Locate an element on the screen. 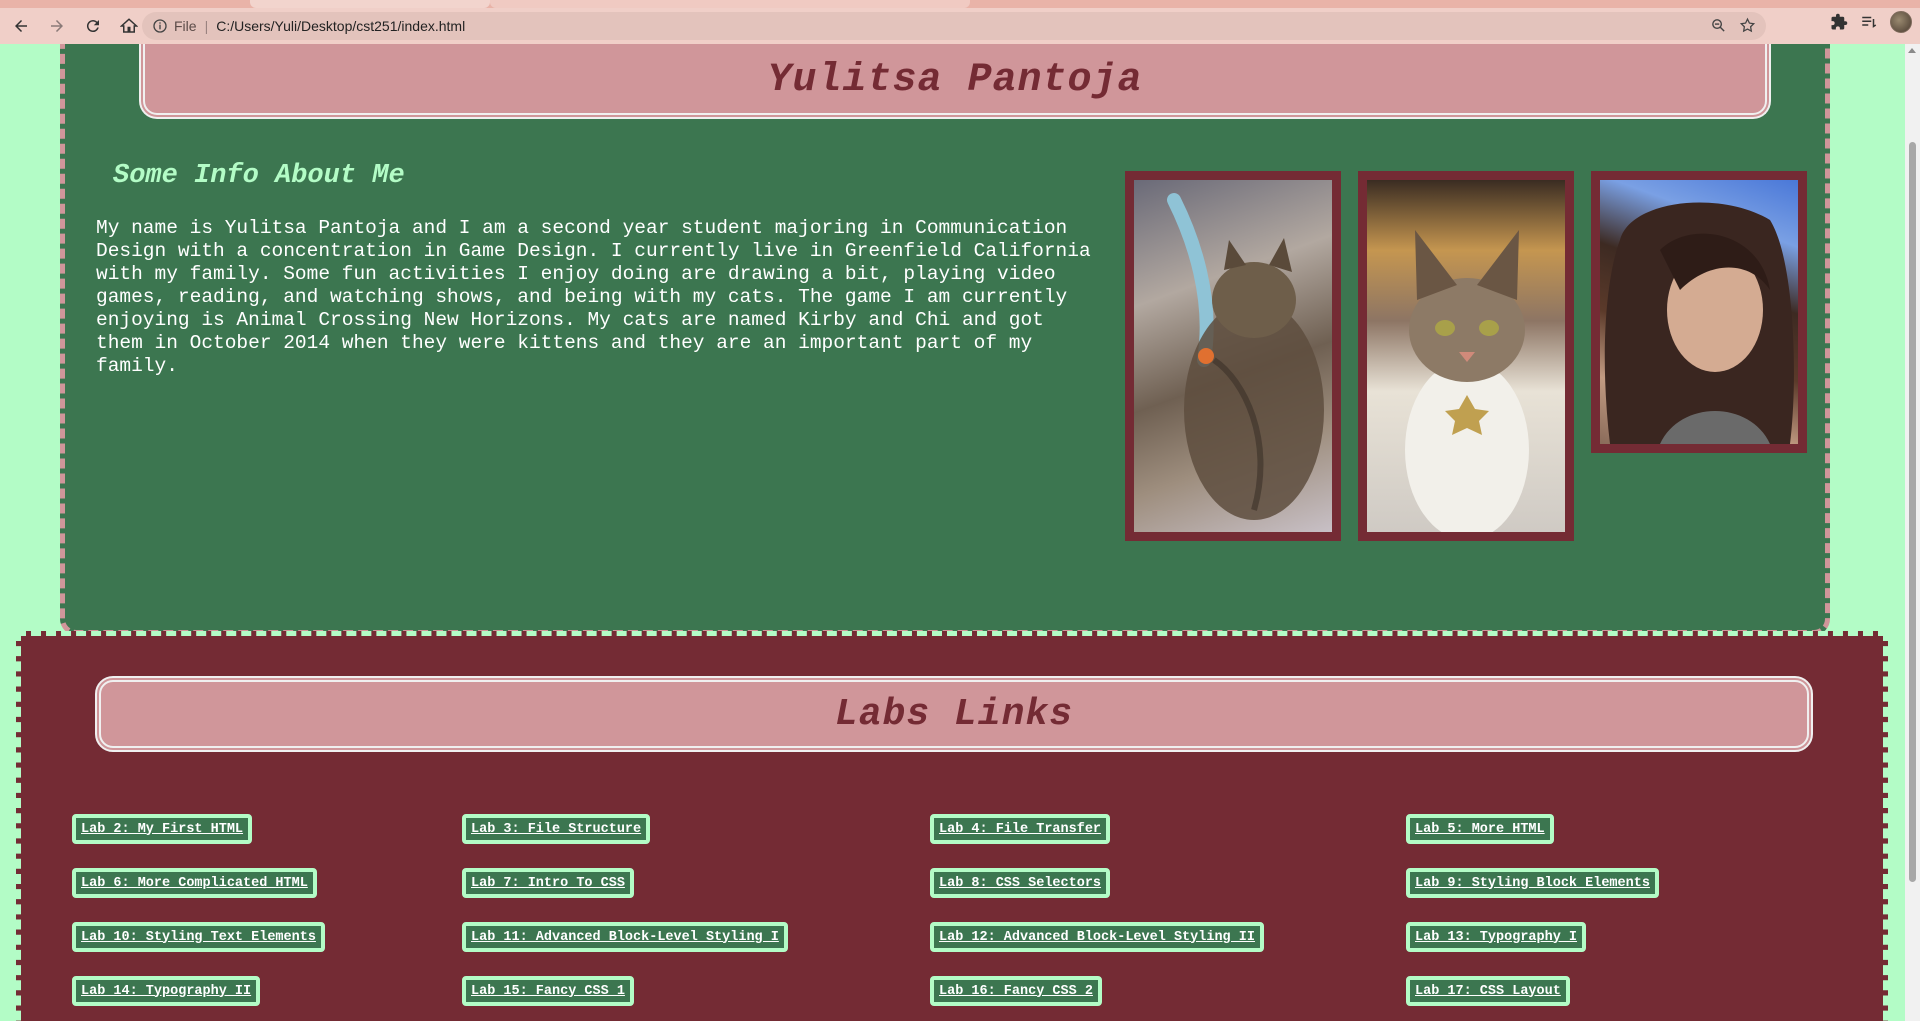  name-header-banner: Yulitsa Pantoja is located at coordinates (955, 81).